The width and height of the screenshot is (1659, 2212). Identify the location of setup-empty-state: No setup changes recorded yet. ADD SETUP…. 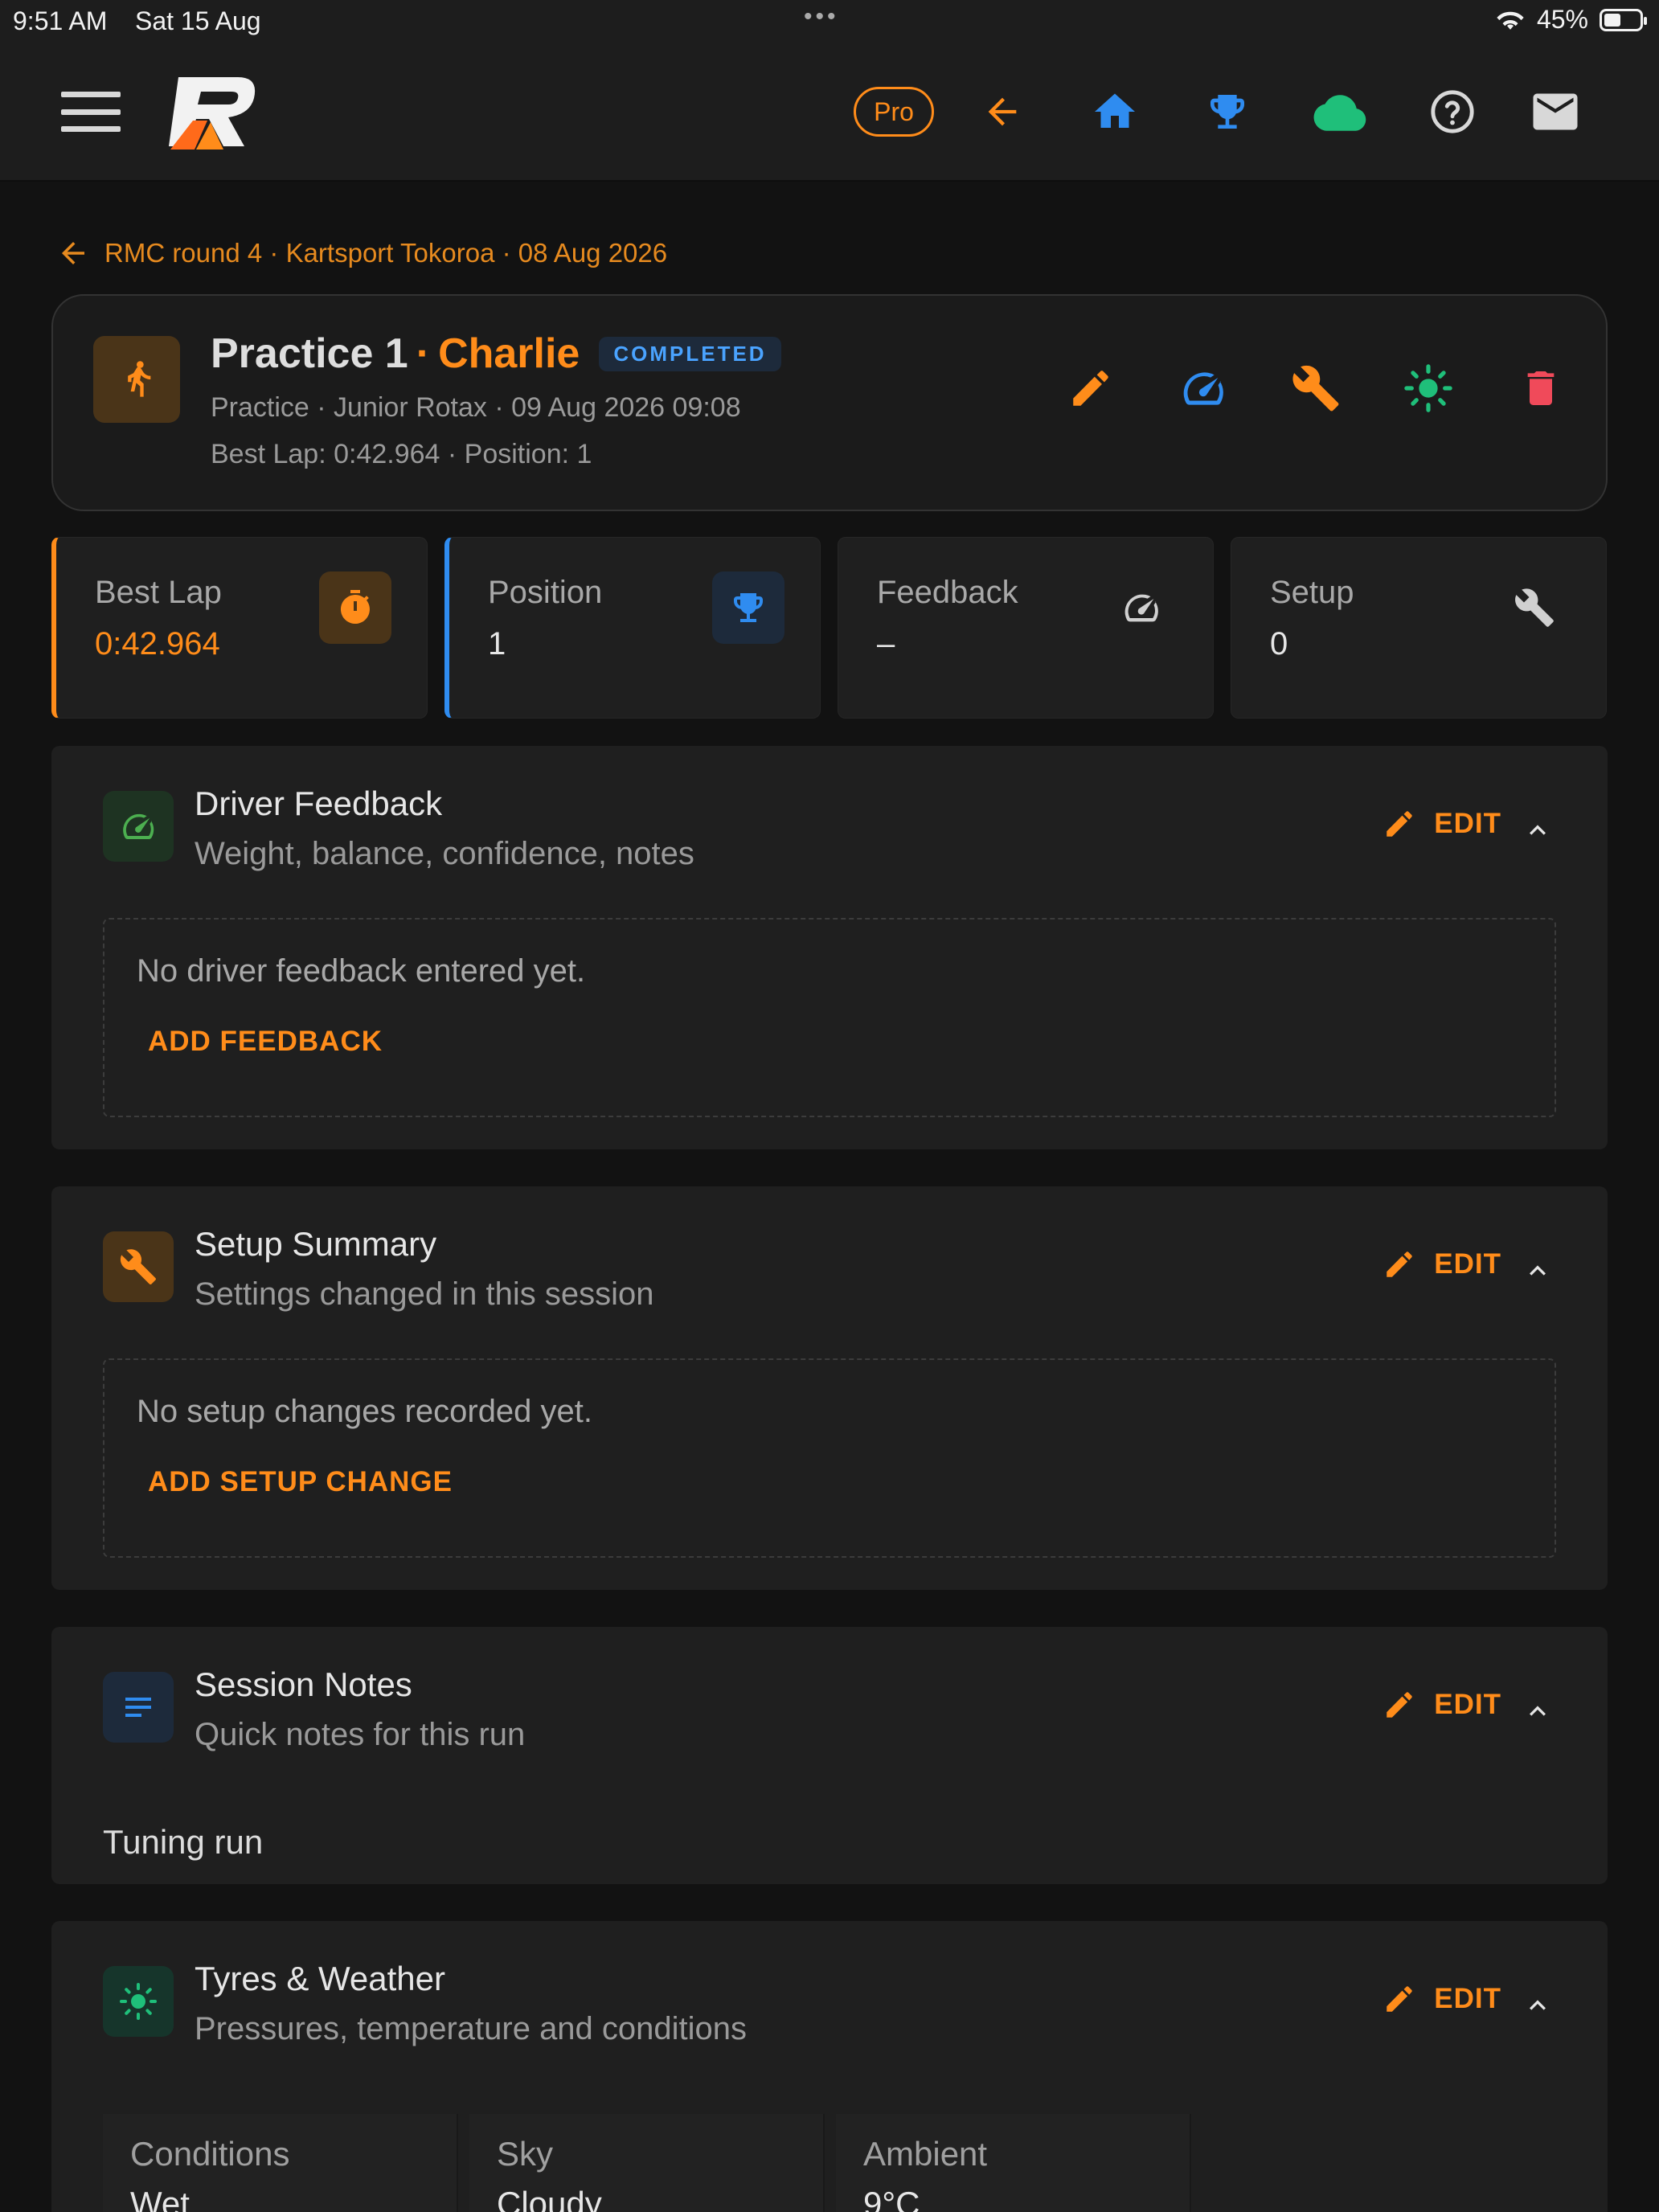
(829, 1458).